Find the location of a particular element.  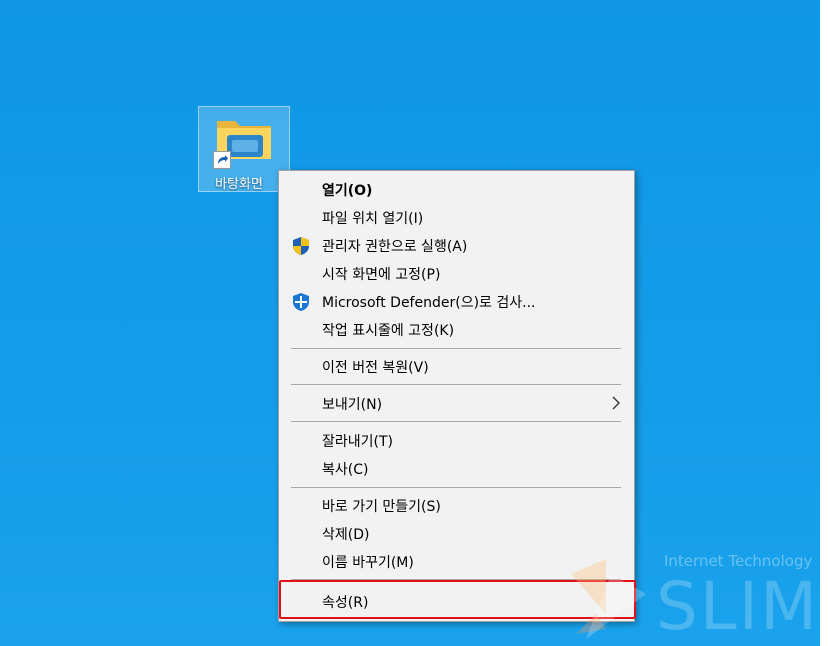

menu-item-send-to: 보내기(N) is located at coordinates (456, 403).